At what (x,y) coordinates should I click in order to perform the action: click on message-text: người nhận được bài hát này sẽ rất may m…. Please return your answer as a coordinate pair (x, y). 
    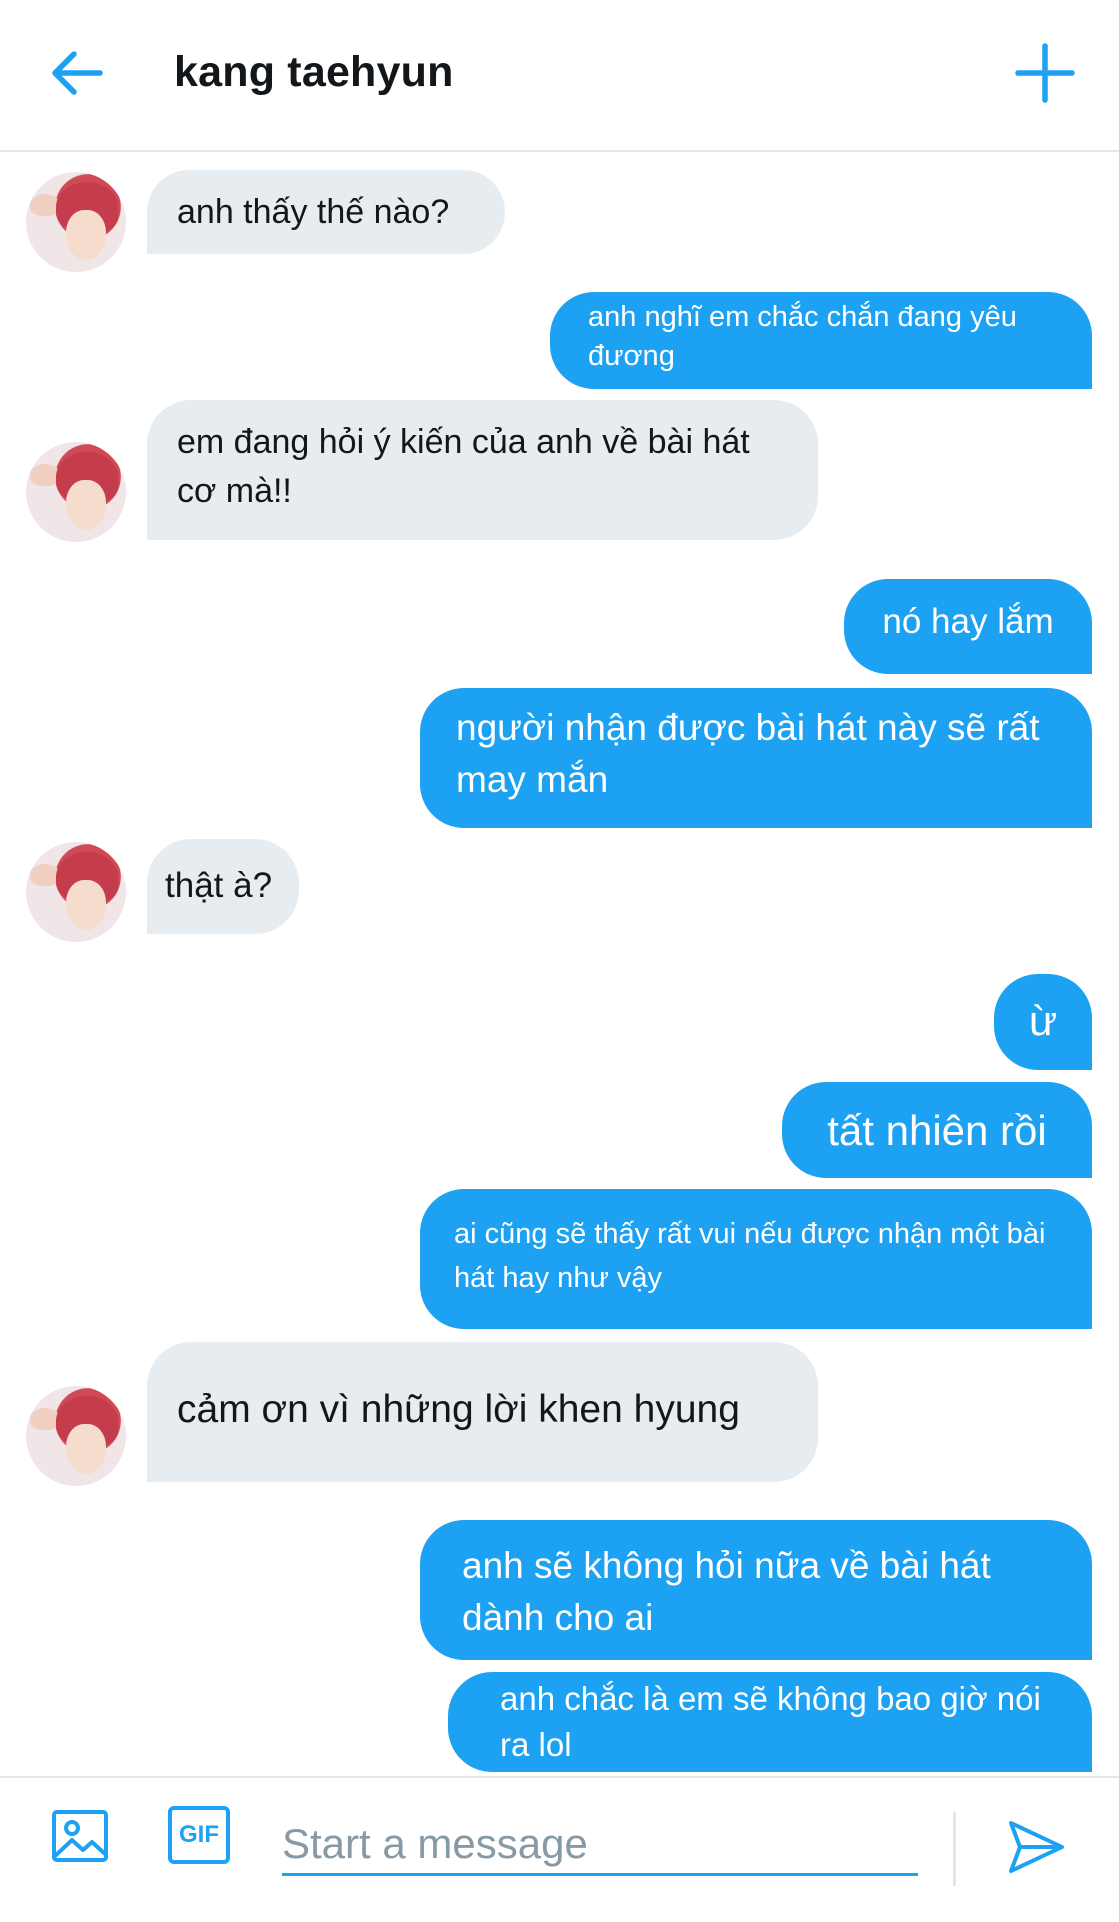
    Looking at the image, I should click on (748, 753).